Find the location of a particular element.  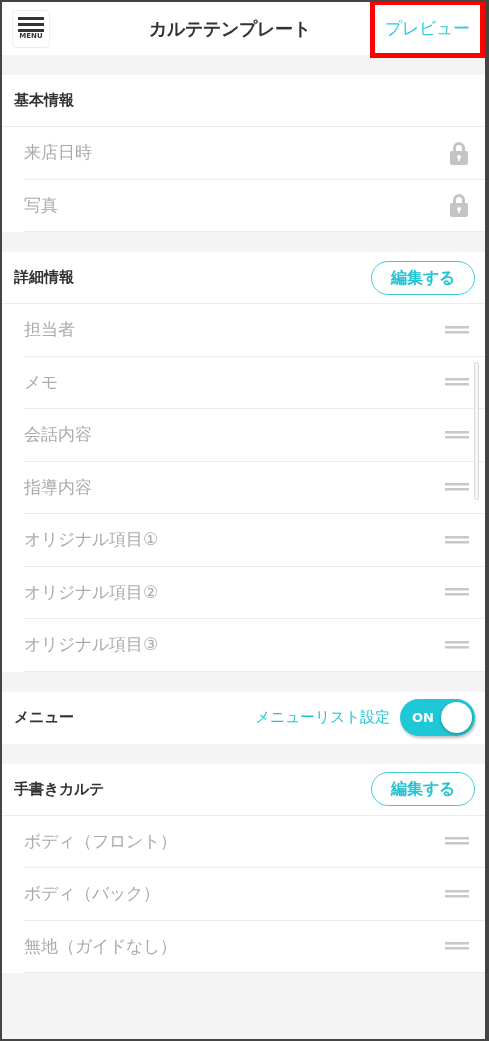

menu-list-settings-link: メニューリスト設定 is located at coordinates (322, 717).